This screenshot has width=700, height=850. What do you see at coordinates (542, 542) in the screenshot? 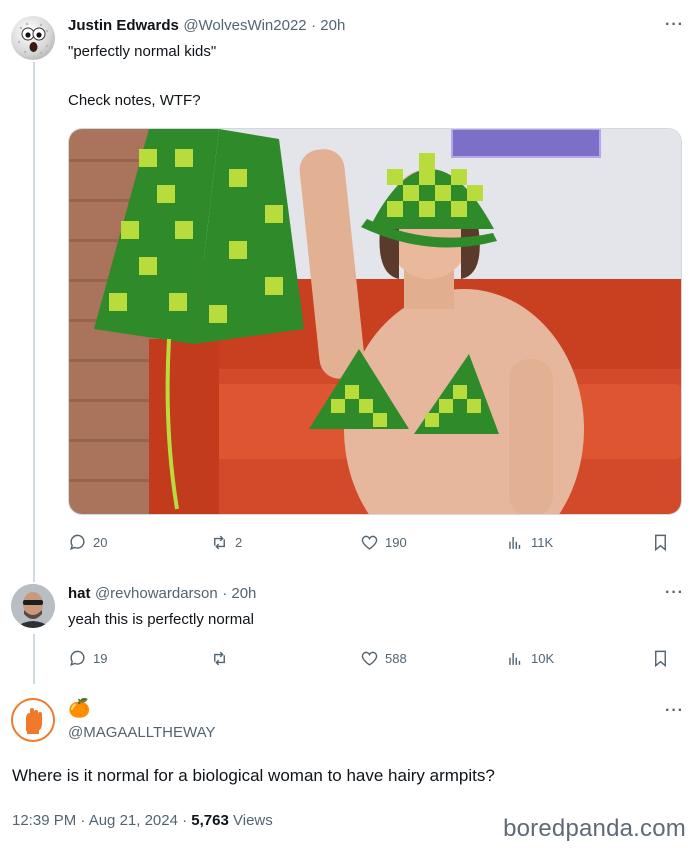
I see `views-count: 11K` at bounding box center [542, 542].